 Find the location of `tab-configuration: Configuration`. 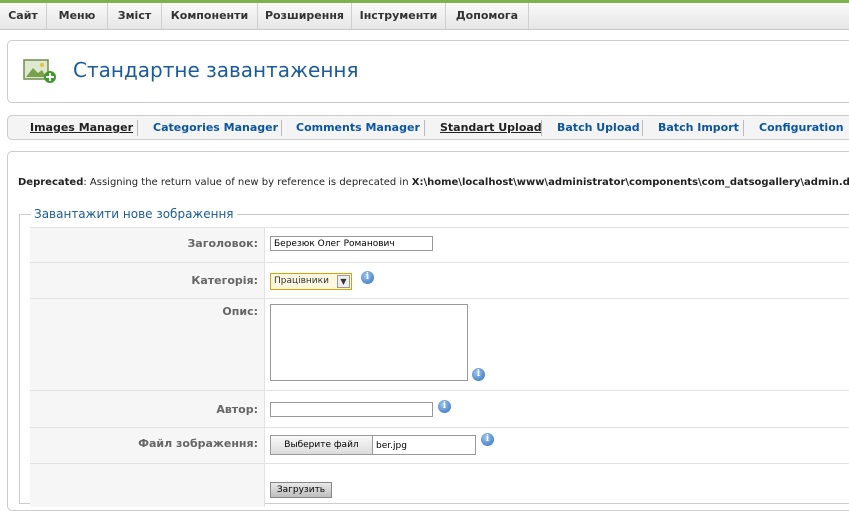

tab-configuration: Configuration is located at coordinates (801, 127).